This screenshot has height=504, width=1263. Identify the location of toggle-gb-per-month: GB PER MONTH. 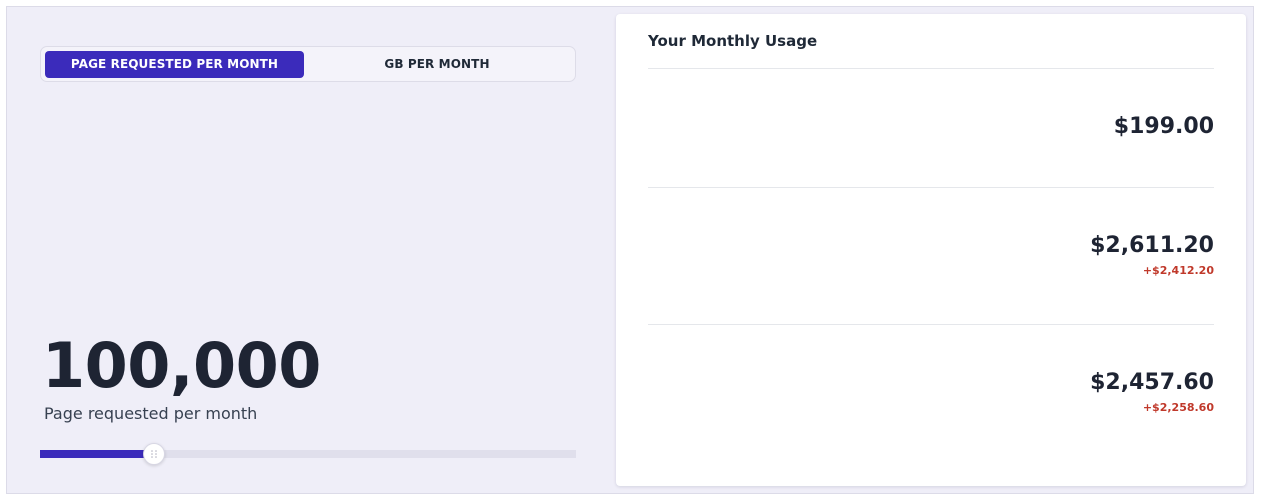
(437, 64).